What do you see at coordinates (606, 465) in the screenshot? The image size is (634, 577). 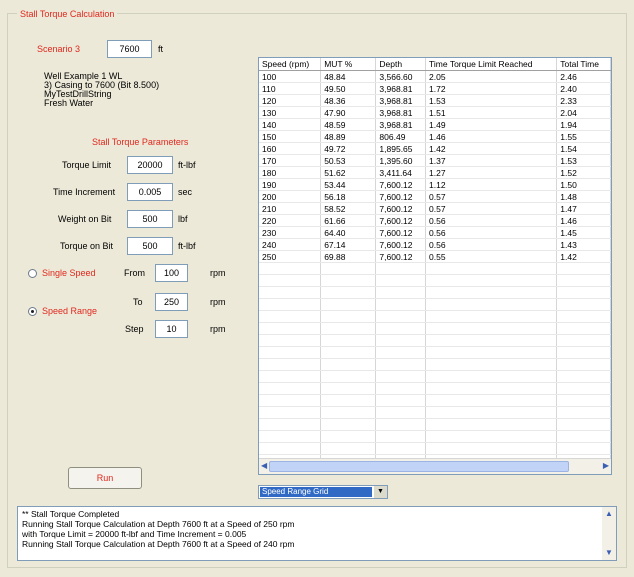 I see `scroll-right-arrow-icon: ▶` at bounding box center [606, 465].